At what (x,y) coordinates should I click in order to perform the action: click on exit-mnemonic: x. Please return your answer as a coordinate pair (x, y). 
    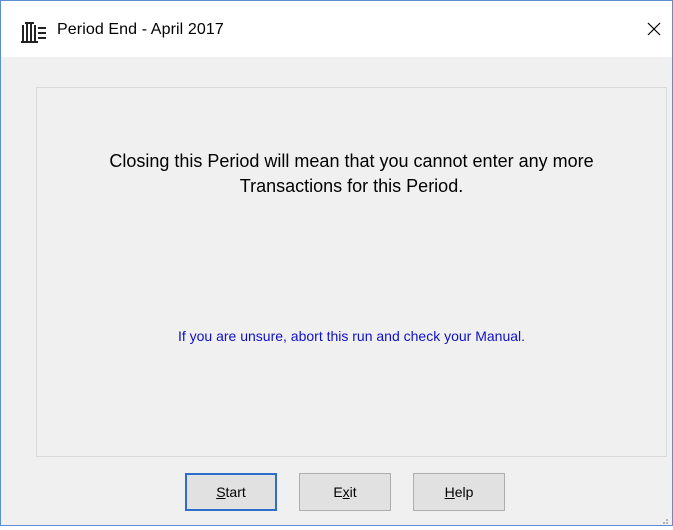
    Looking at the image, I should click on (346, 492).